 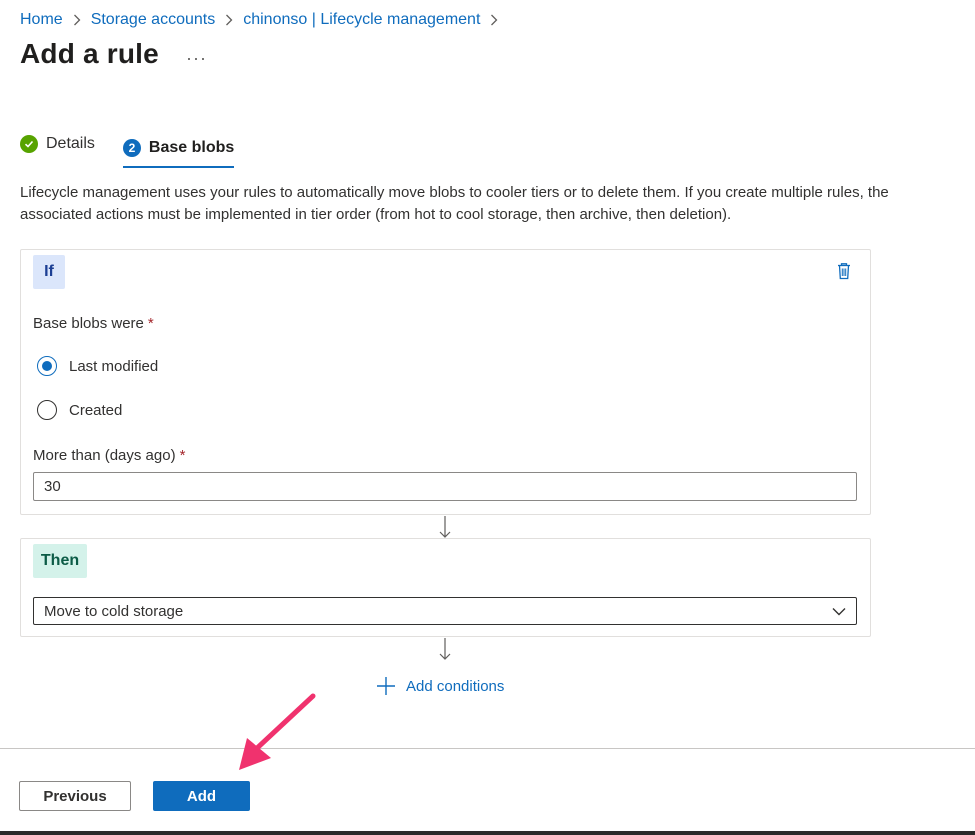 I want to click on more-options-button: ···, so click(x=196, y=58).